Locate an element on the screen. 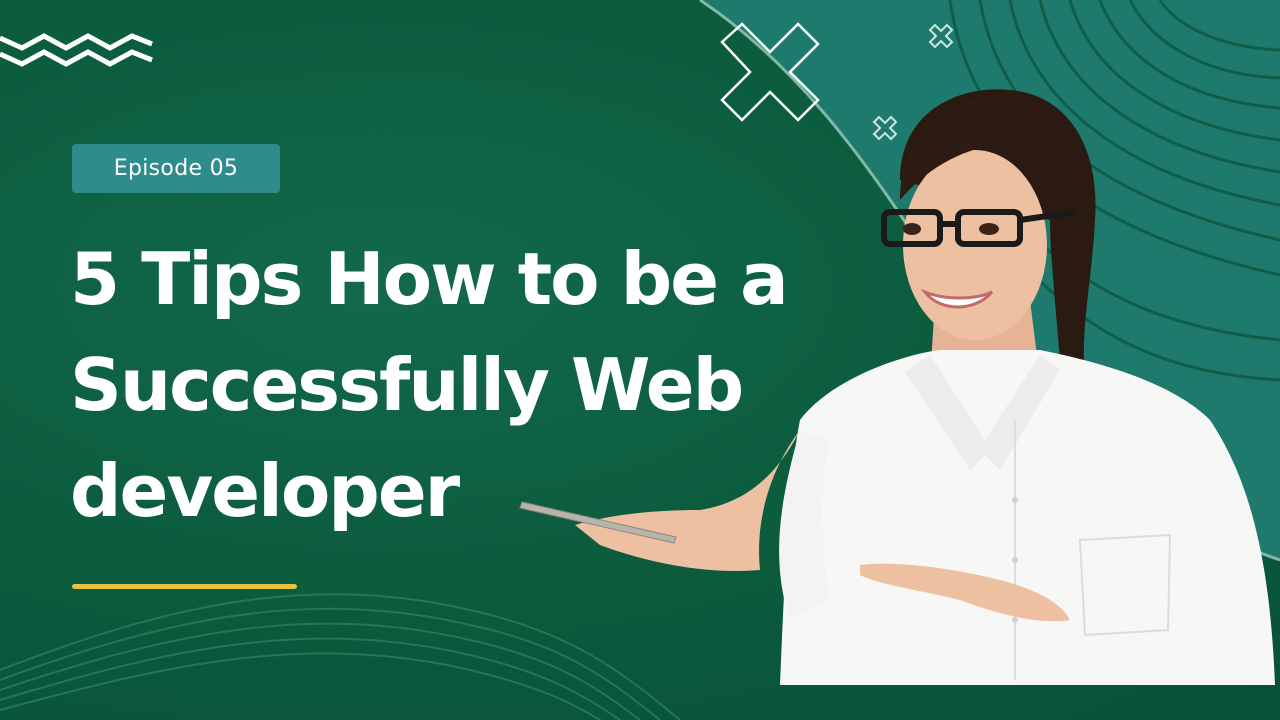 Image resolution: width=1280 pixels, height=720 pixels. episode-badge: Episode 05 is located at coordinates (176, 168).